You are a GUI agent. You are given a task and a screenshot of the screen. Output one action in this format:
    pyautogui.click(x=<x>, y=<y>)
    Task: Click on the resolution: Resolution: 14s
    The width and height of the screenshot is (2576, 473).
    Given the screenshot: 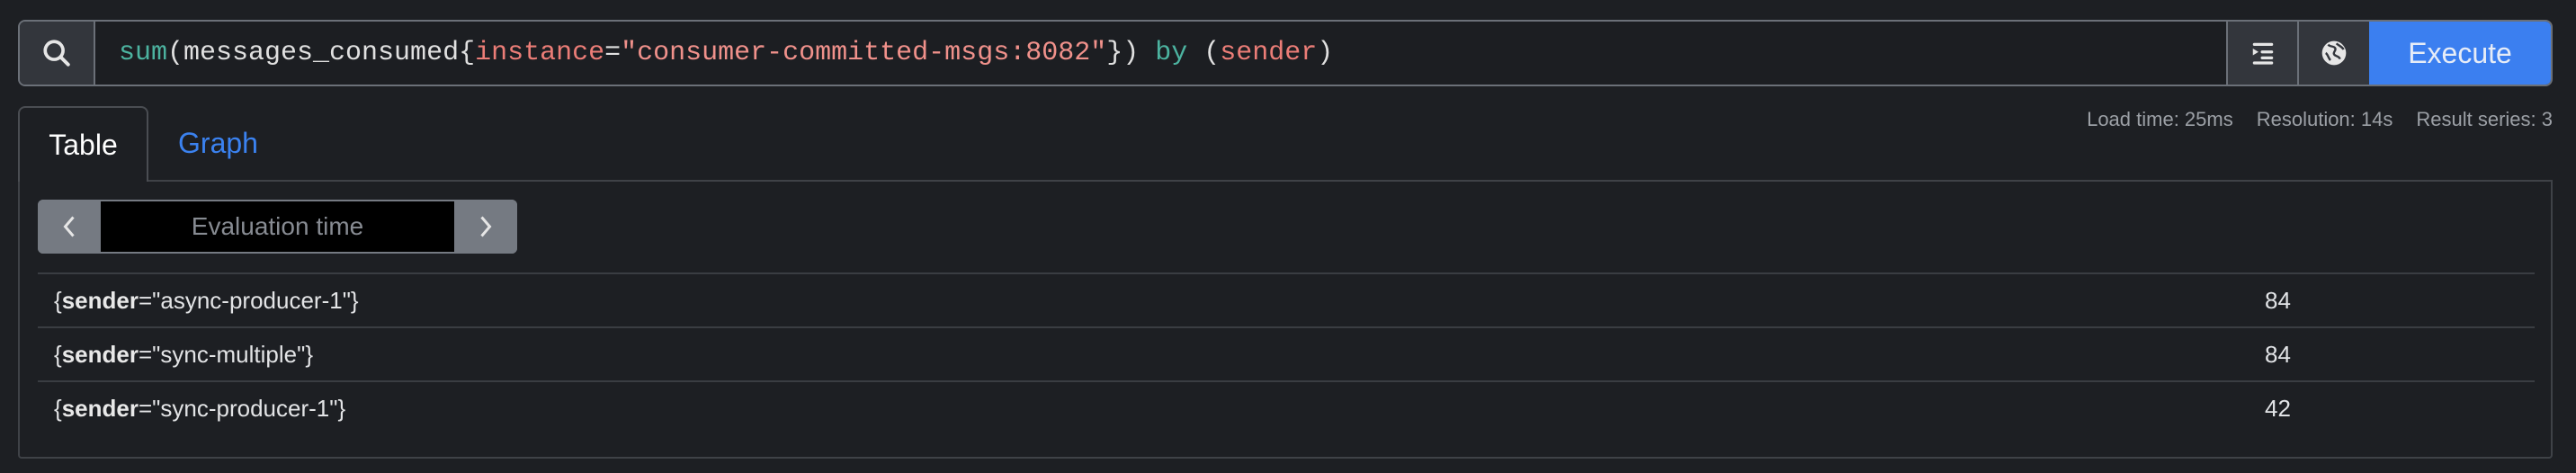 What is the action you would take?
    pyautogui.click(x=2324, y=119)
    